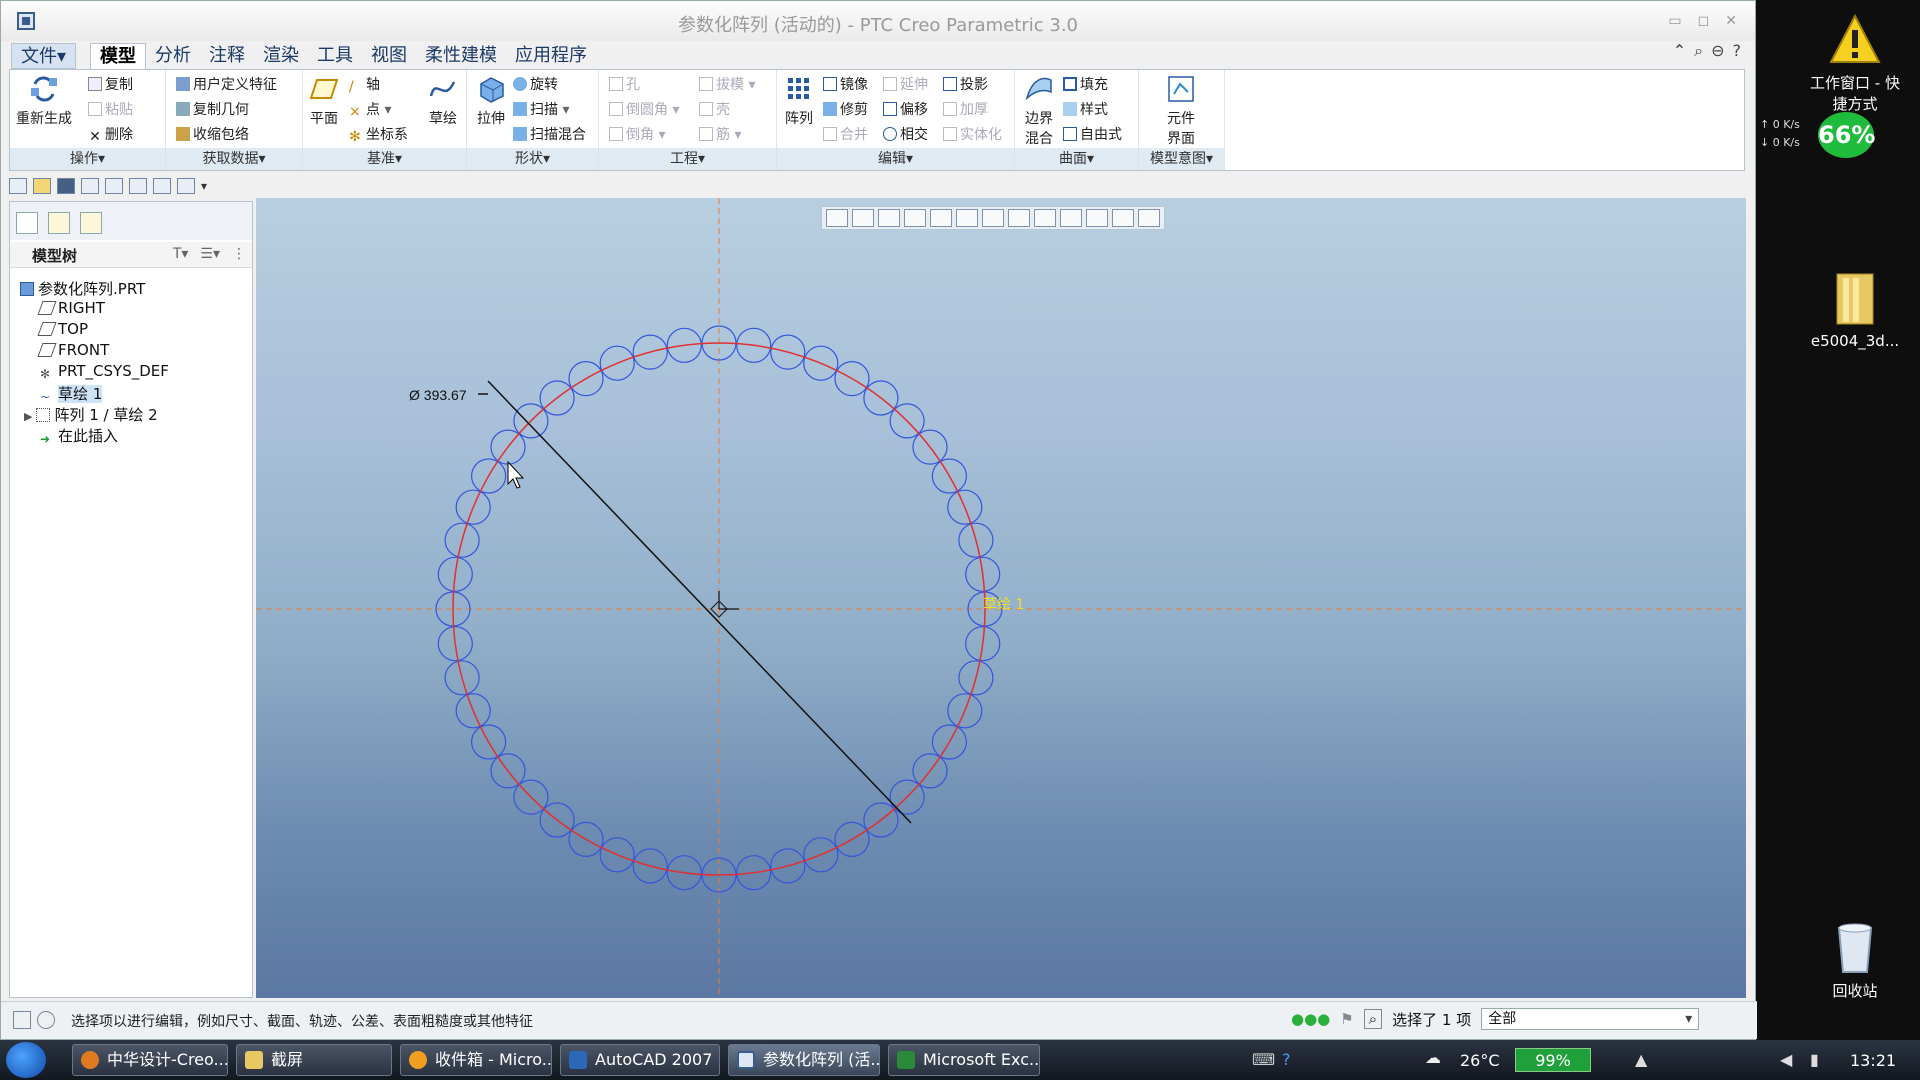 The height and width of the screenshot is (1080, 1920). Describe the element at coordinates (799, 101) in the screenshot. I see `pattern-button: 阵列` at that location.